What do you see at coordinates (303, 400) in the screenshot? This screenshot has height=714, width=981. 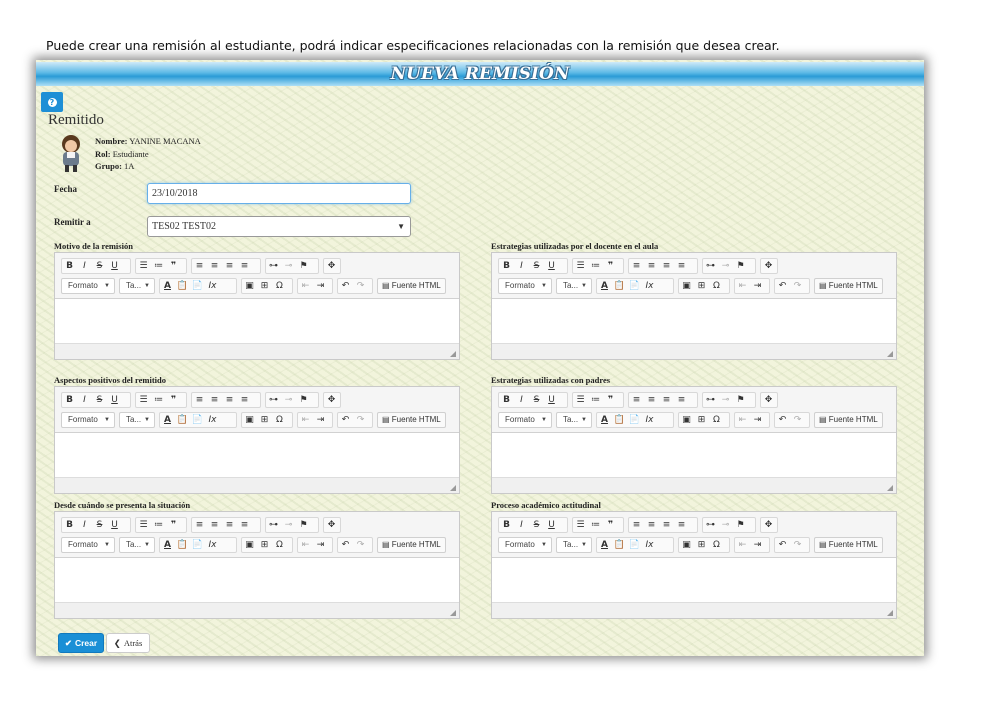 I see `anchor-flag-icon: ⚑` at bounding box center [303, 400].